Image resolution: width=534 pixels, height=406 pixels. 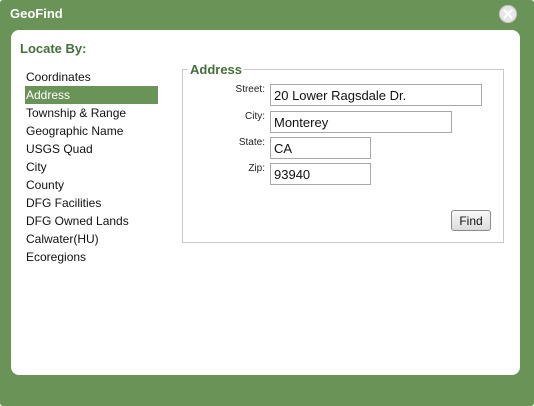 I want to click on title-bar: GeoFind, so click(x=267, y=15).